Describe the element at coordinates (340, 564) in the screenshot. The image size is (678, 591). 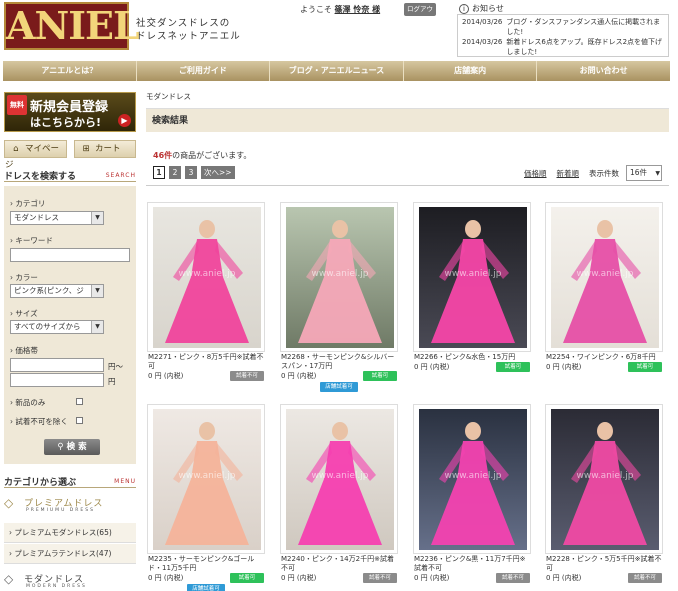
I see `product-name: M2240・ピンク・14万2千円※試着不可` at that location.